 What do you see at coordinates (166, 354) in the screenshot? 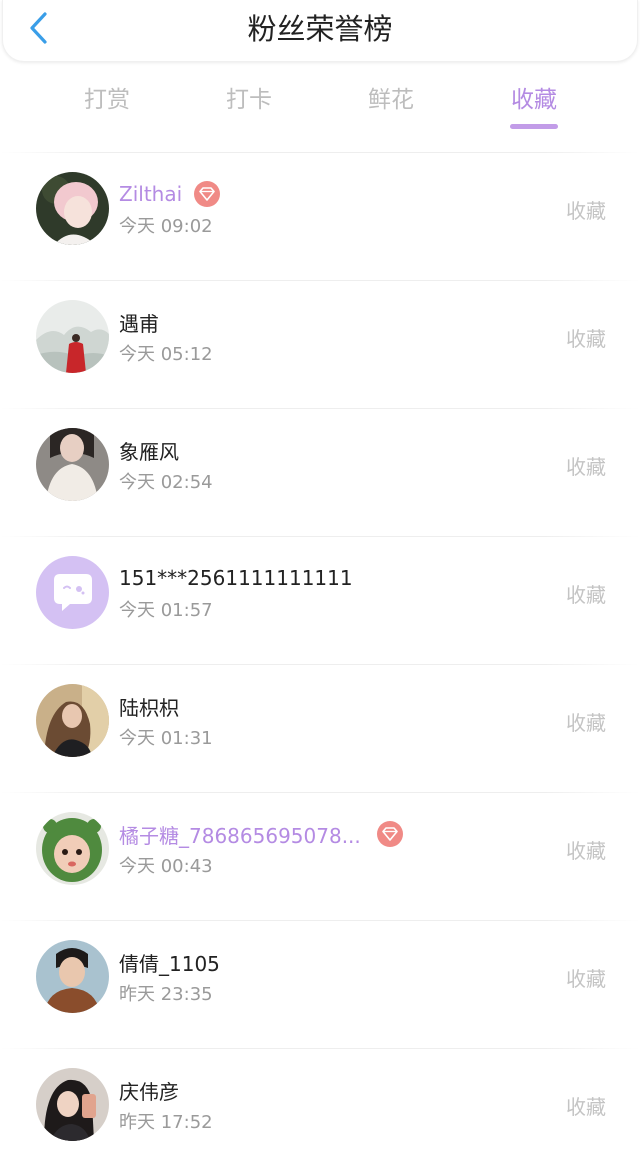
I see `fan-time: 今天 05:12` at bounding box center [166, 354].